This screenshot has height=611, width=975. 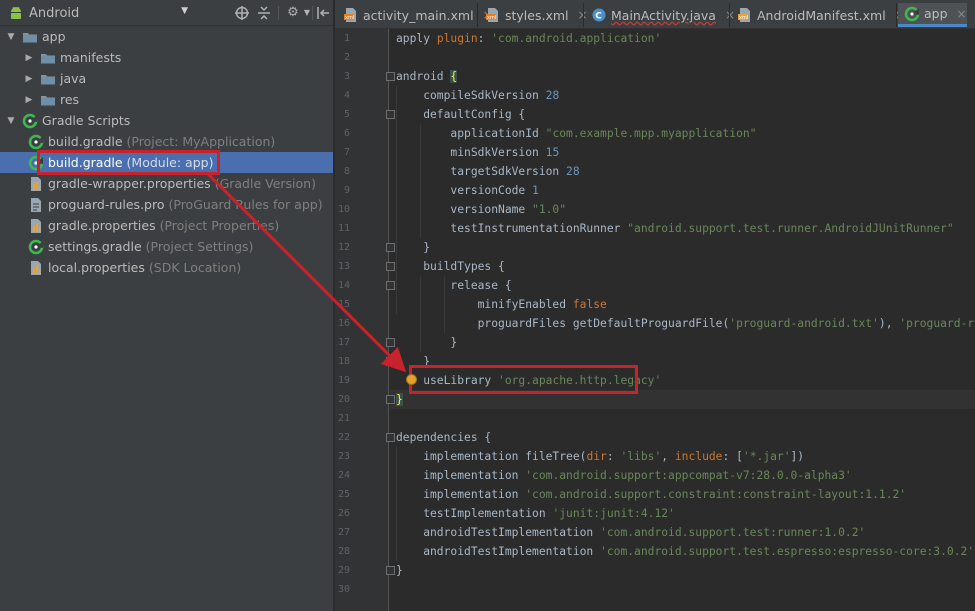 What do you see at coordinates (598, 17) in the screenshot?
I see `svg-text: C` at bounding box center [598, 17].